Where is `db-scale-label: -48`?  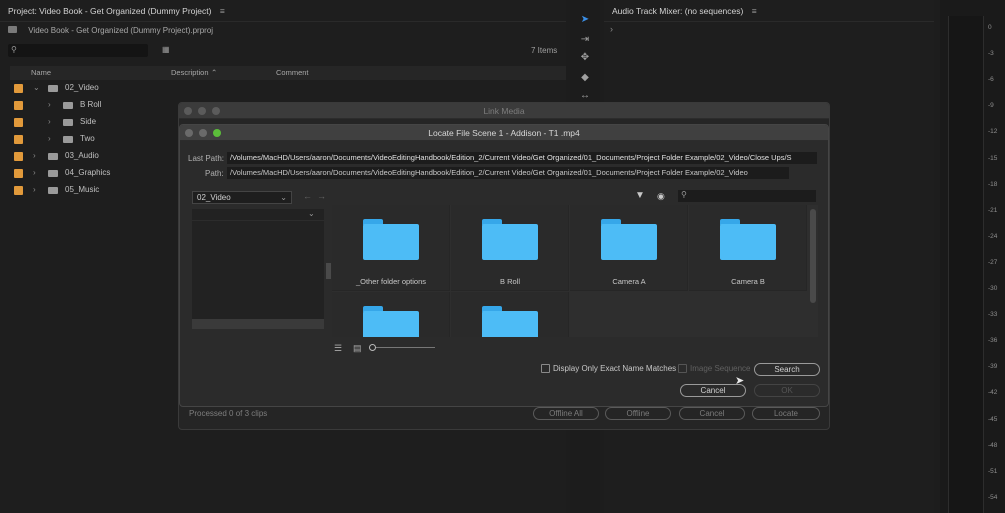
db-scale-label: -48 is located at coordinates (993, 445).